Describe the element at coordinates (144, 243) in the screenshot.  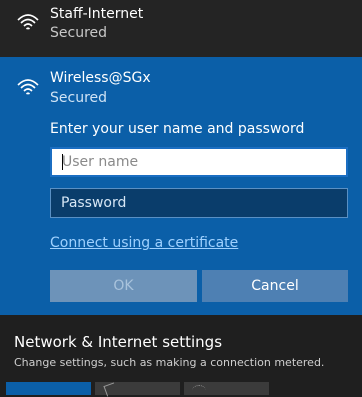
I see `connect-certificate-link: Connect using a certificate` at that location.